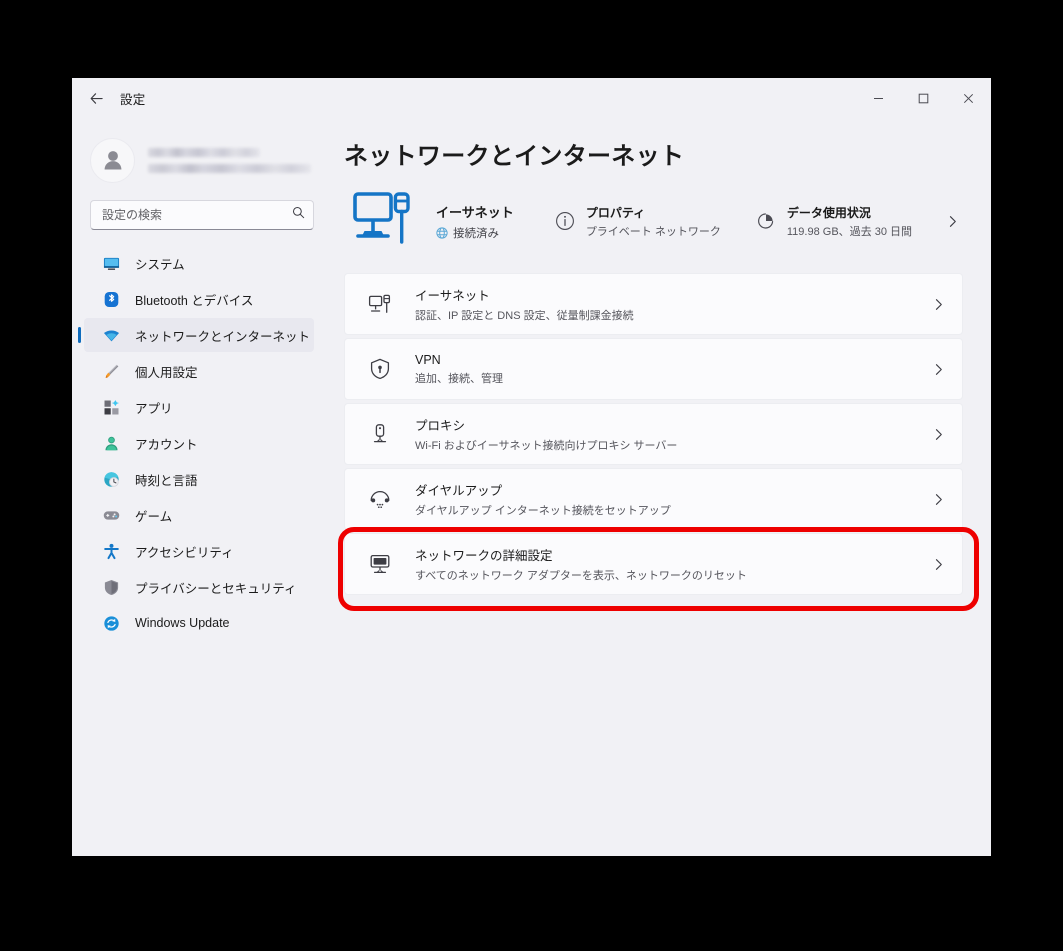  Describe the element at coordinates (653, 231) in the screenshot. I see `properties-subtitle: プライベート ネットワーク` at that location.